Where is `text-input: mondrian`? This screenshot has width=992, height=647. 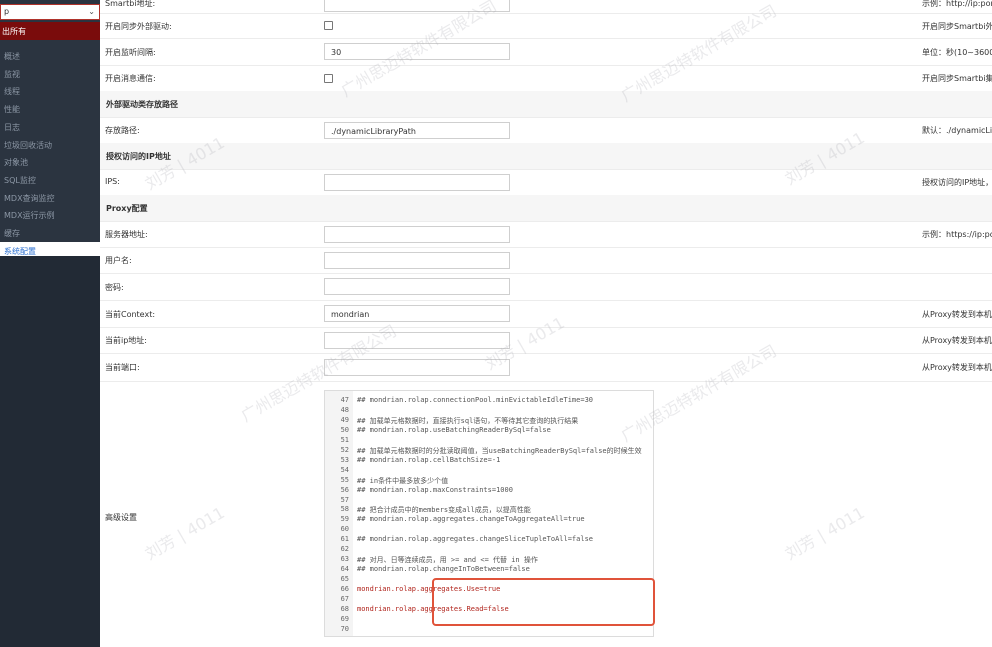 text-input: mondrian is located at coordinates (417, 313).